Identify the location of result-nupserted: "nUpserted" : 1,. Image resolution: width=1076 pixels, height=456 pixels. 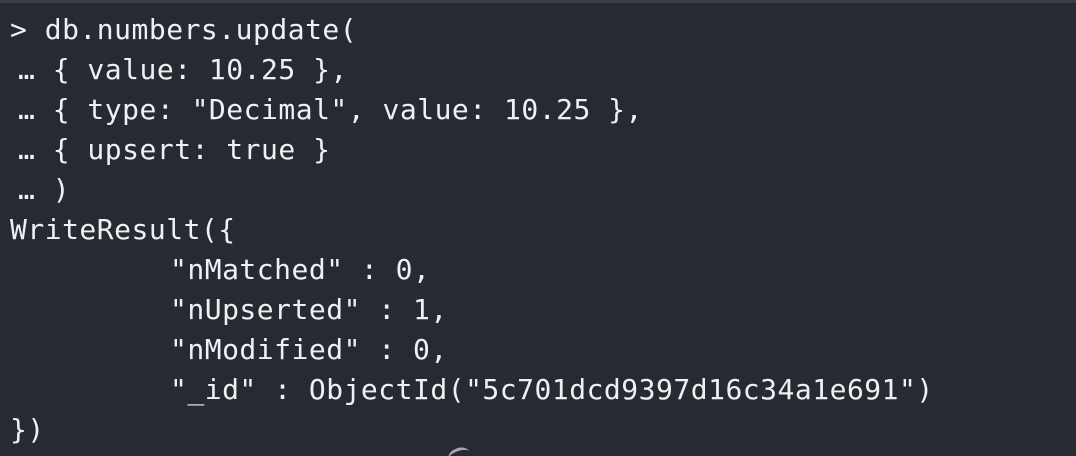
(309, 309).